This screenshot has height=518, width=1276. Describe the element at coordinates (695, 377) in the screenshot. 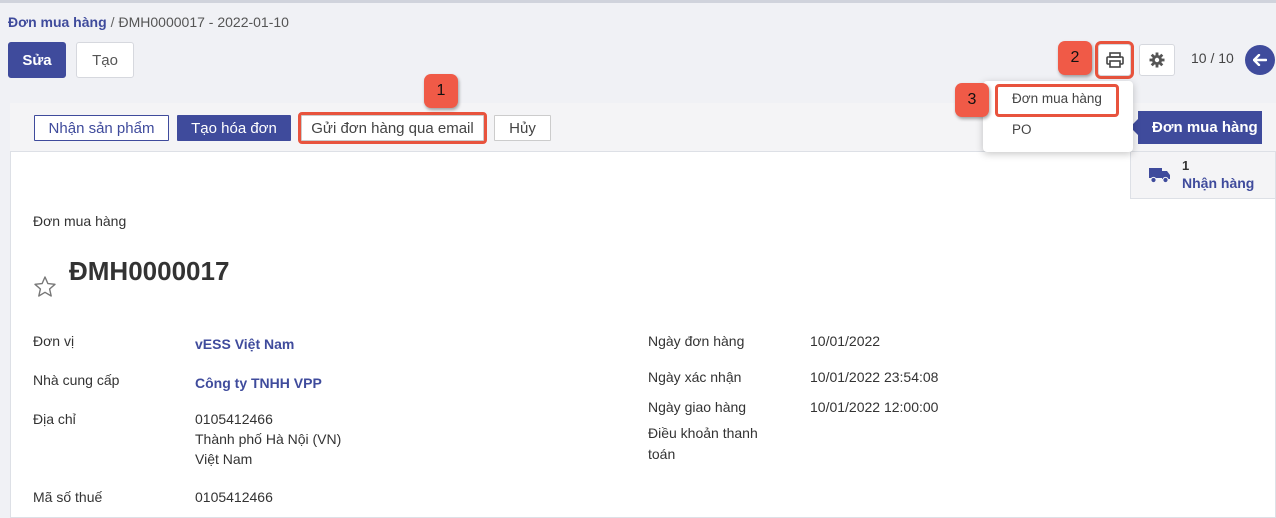

I see `confirm-date-label: Ngày xác nhận` at that location.